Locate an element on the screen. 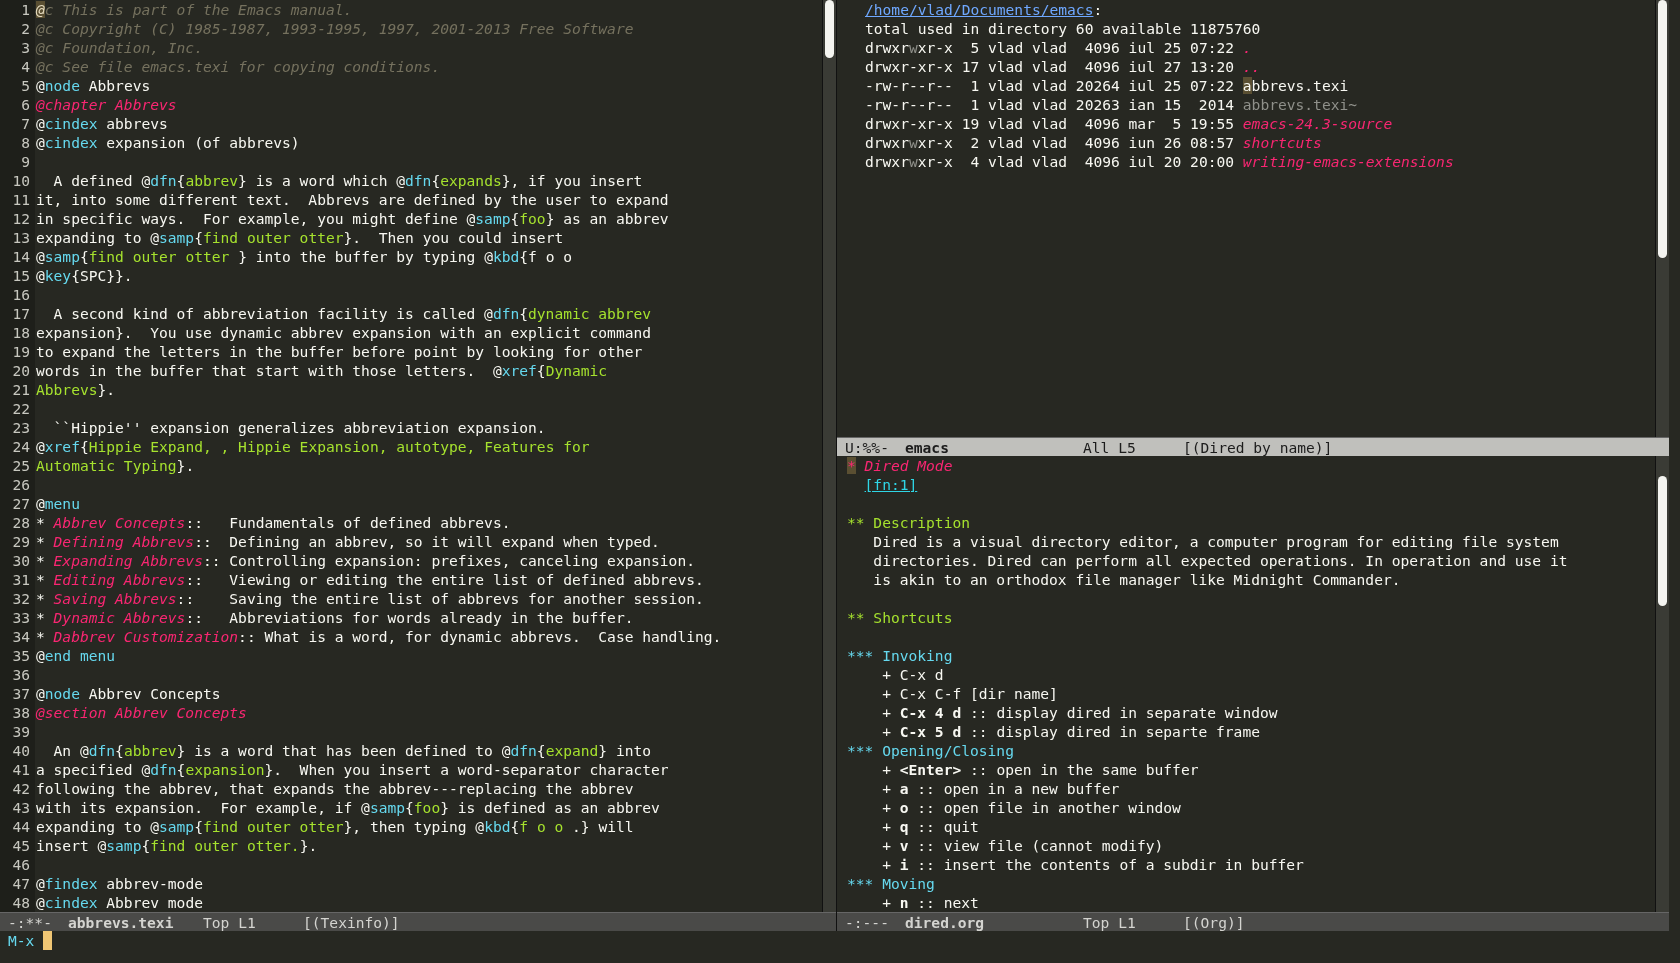  code-line: insert @samp{find outer otter.}. is located at coordinates (177, 845).